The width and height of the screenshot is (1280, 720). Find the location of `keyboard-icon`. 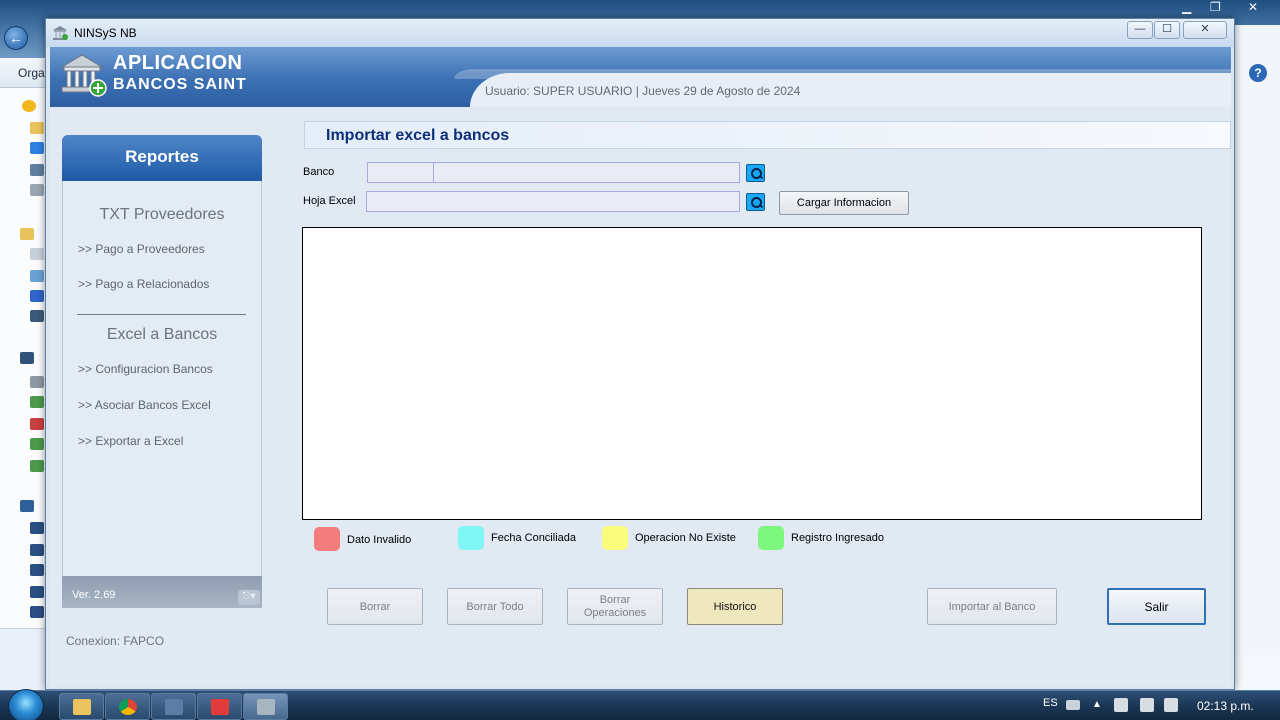

keyboard-icon is located at coordinates (1073, 705).